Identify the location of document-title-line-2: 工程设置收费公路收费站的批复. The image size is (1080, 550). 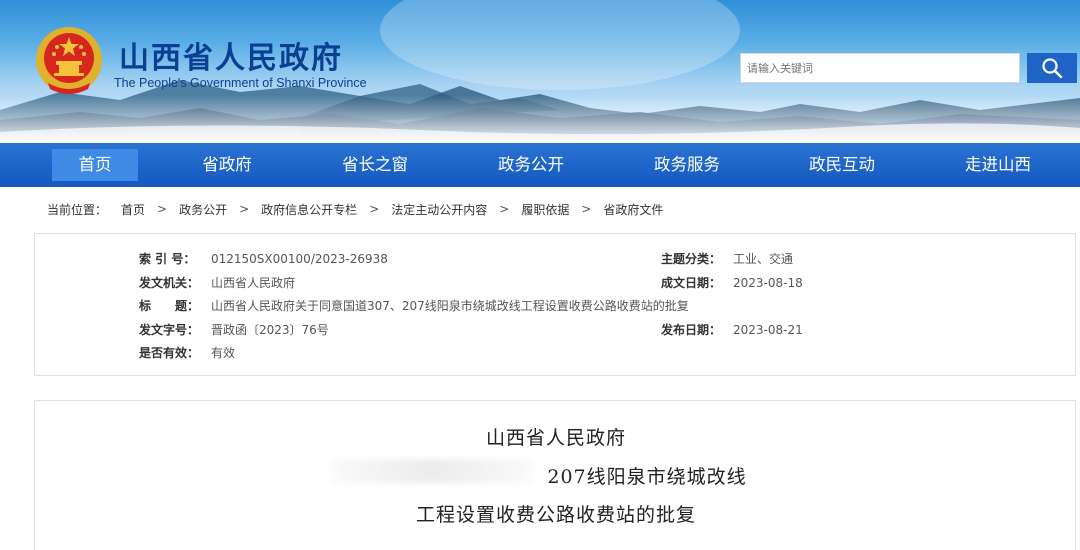
(555, 515).